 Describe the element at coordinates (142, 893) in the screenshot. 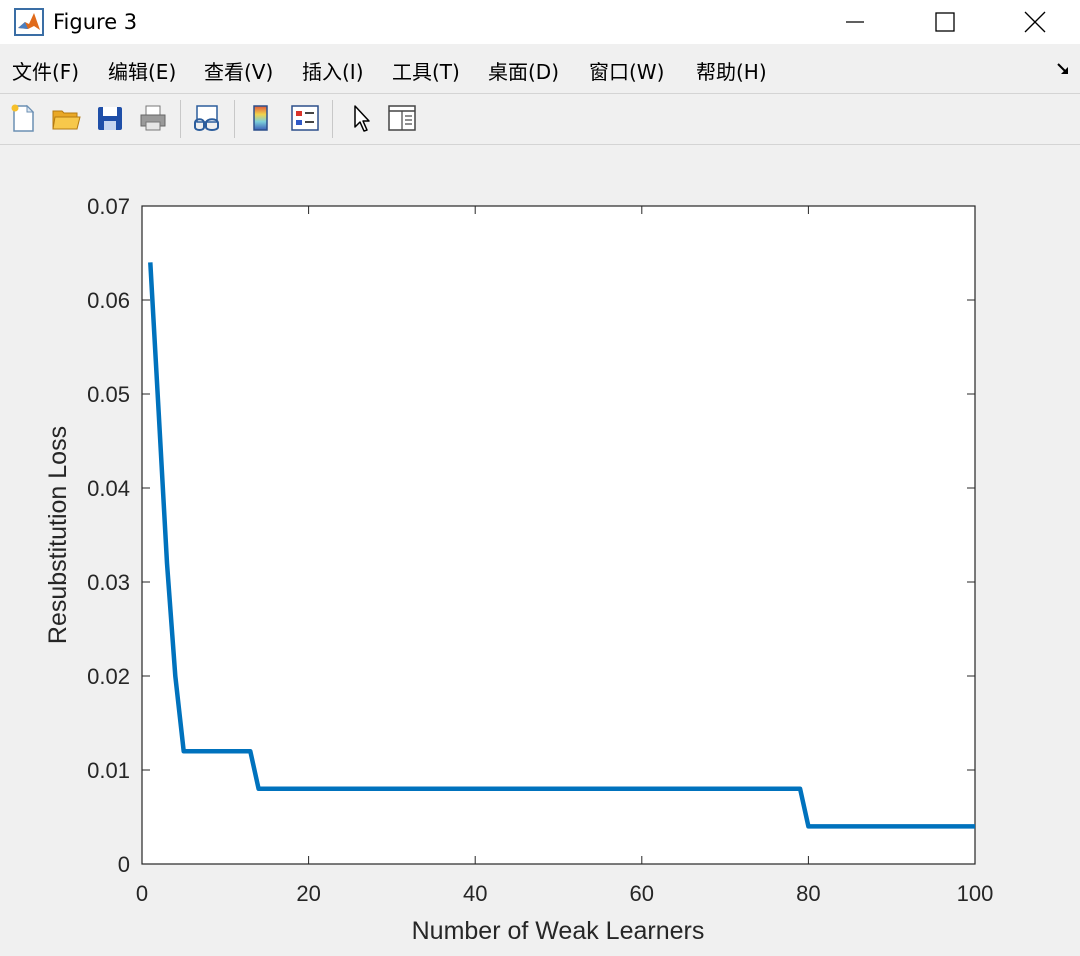

I see `x-tick-label: 0` at that location.